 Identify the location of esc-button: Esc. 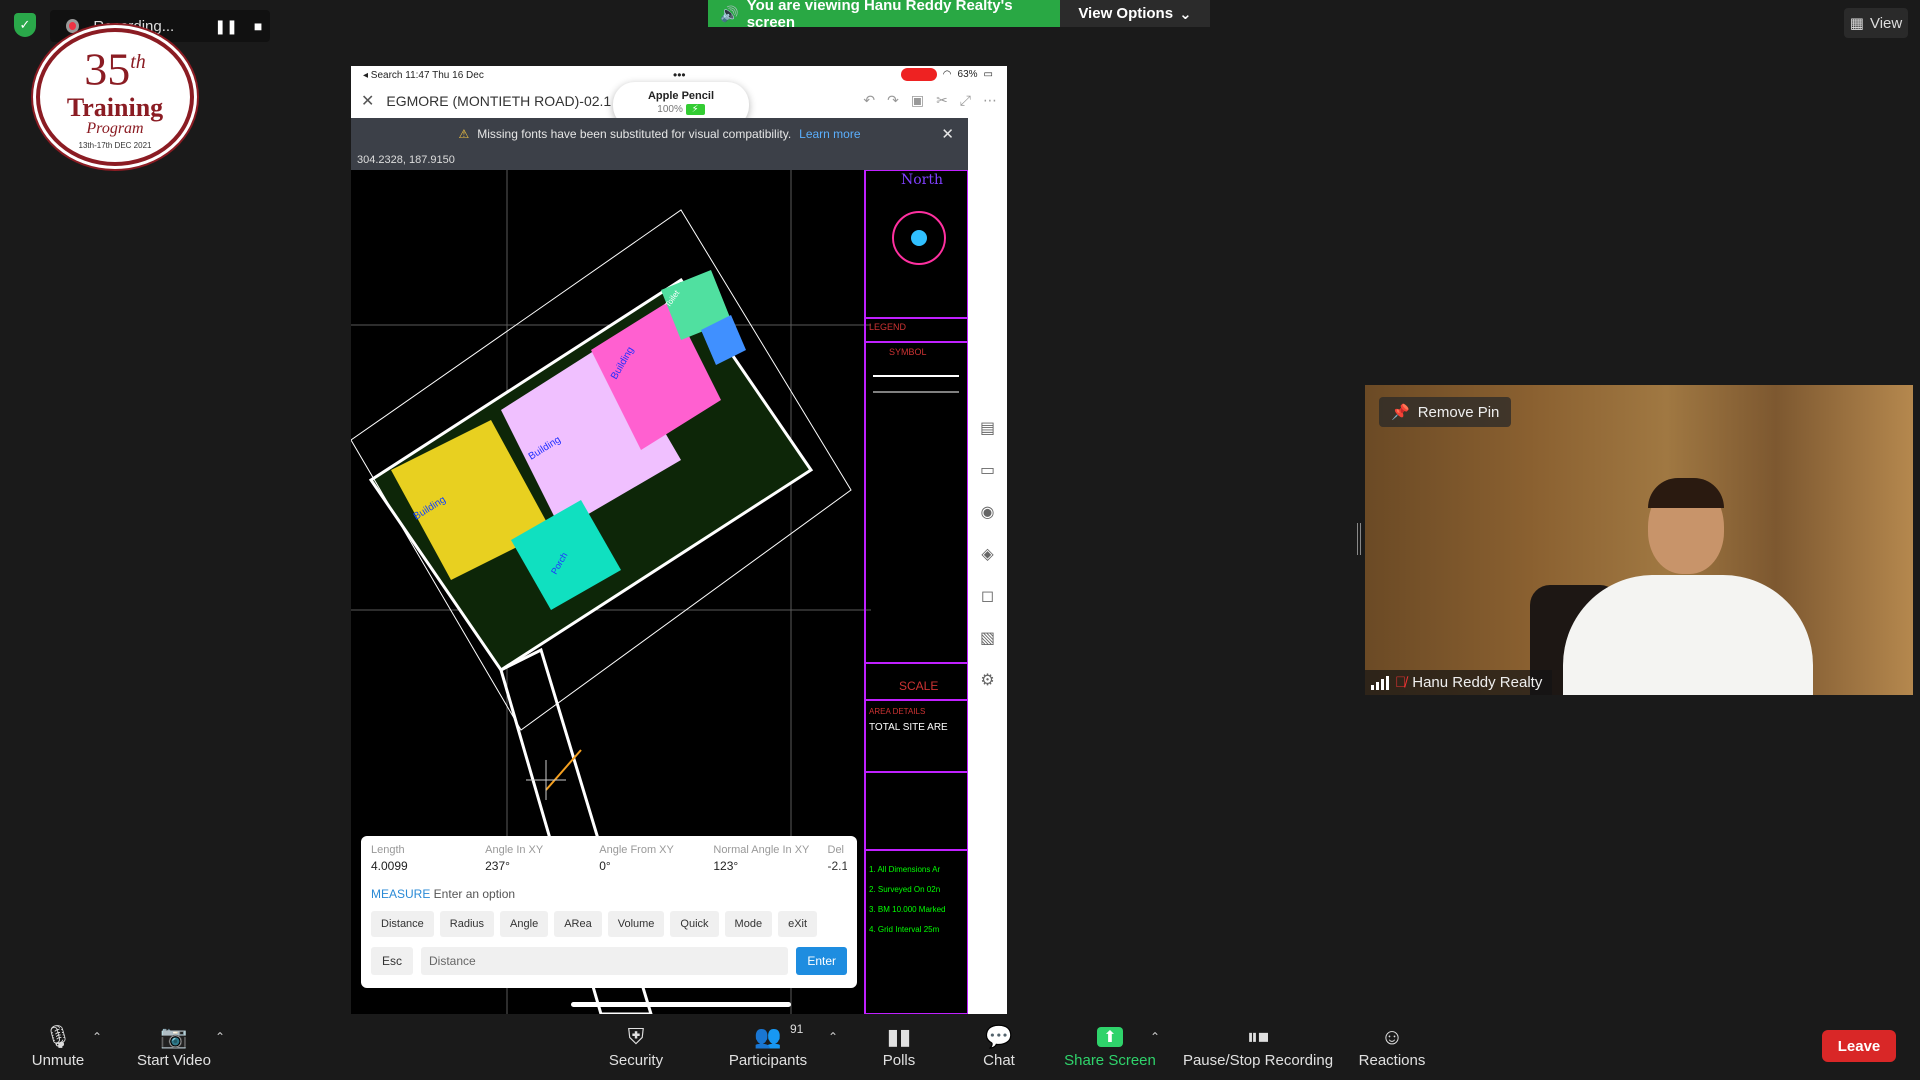
(392, 961).